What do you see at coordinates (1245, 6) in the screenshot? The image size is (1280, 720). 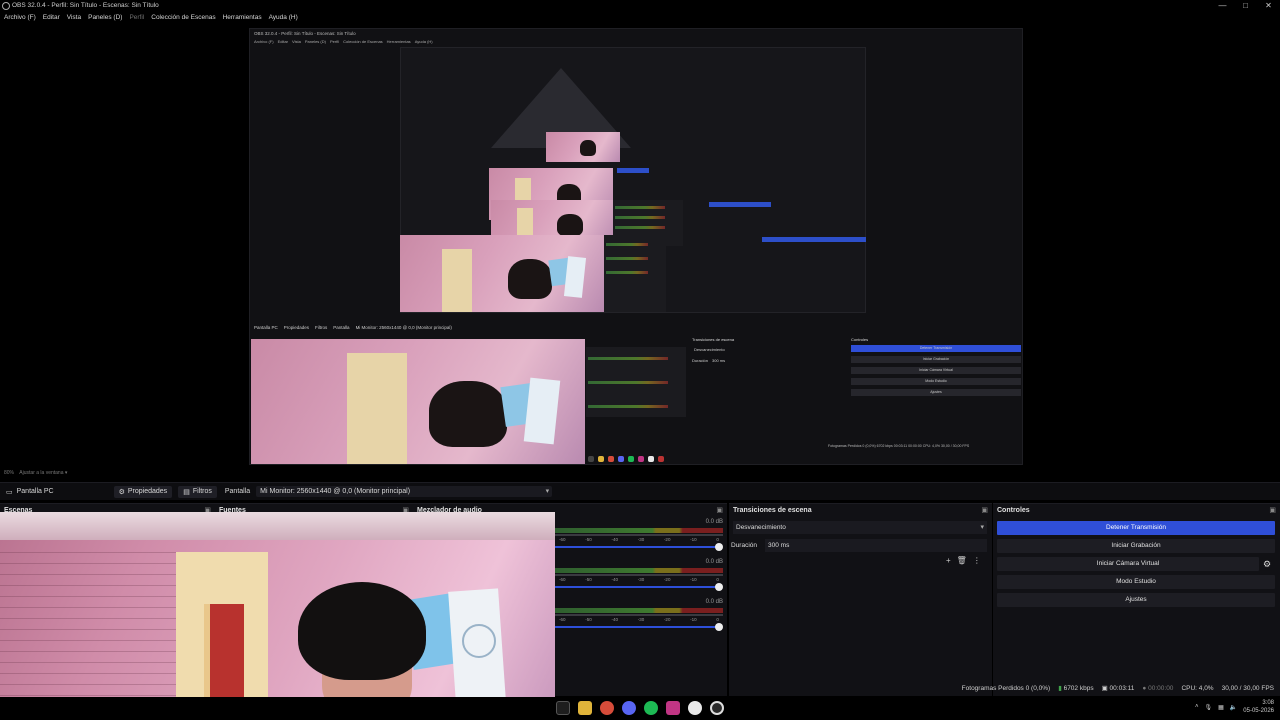 I see `maximize-button: □` at bounding box center [1245, 6].